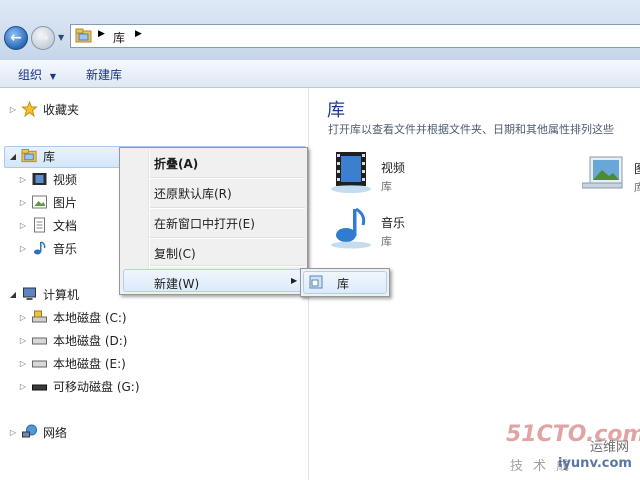 Image resolution: width=640 pixels, height=480 pixels. Describe the element at coordinates (380, 229) in the screenshot. I see `library-item-music: 音乐 库` at that location.